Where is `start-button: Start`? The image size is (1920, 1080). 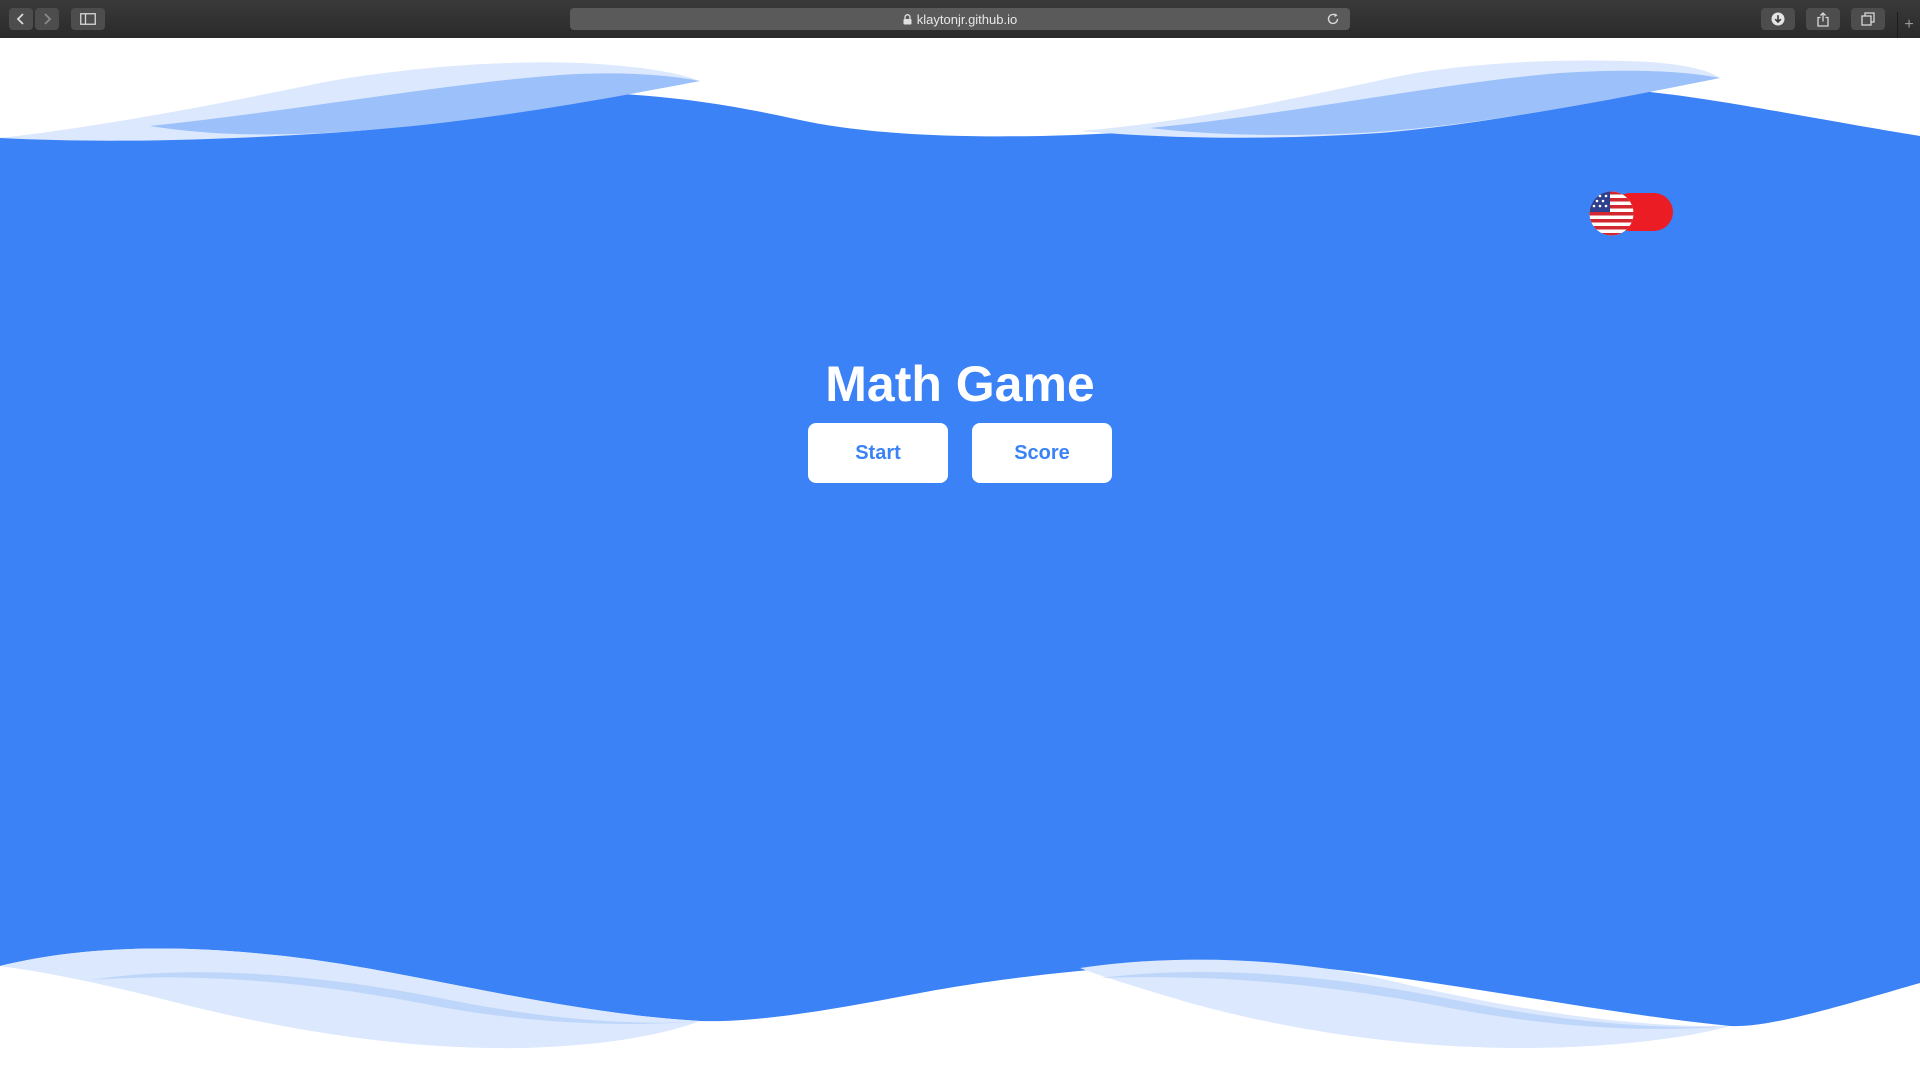 start-button: Start is located at coordinates (878, 453).